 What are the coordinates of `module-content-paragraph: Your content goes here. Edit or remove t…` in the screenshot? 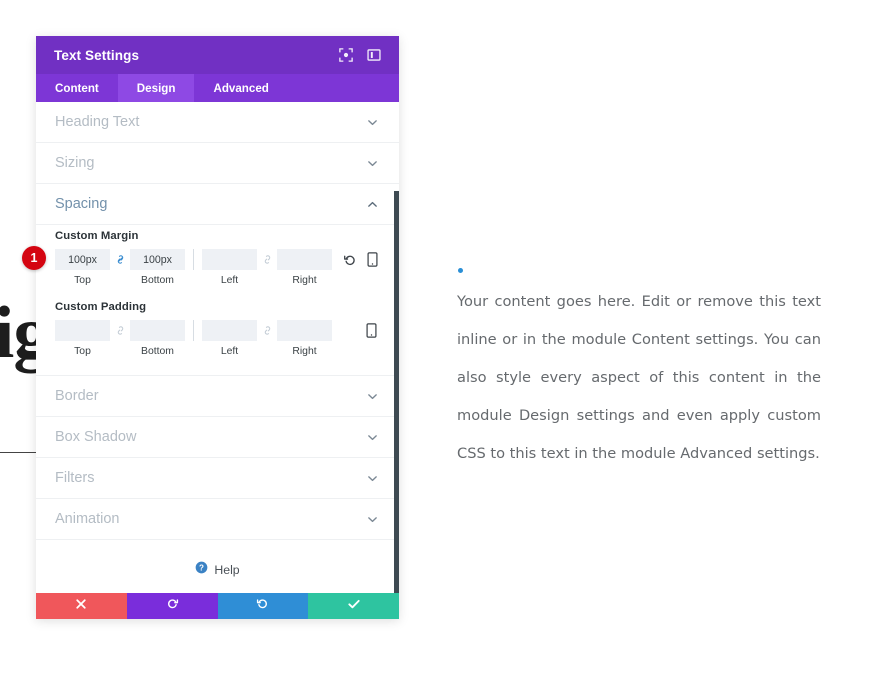 It's located at (639, 377).